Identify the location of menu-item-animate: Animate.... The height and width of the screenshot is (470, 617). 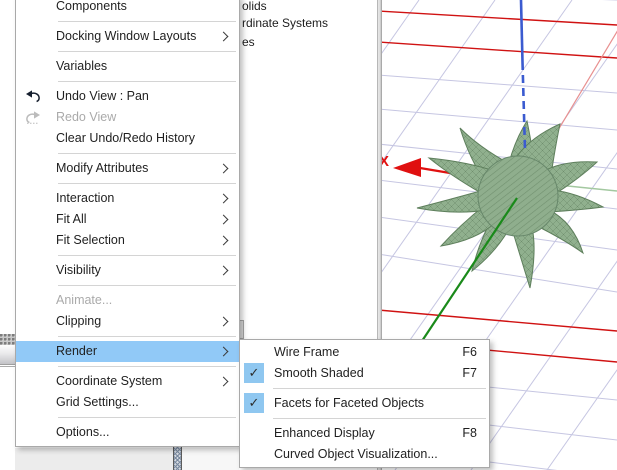
(127, 300).